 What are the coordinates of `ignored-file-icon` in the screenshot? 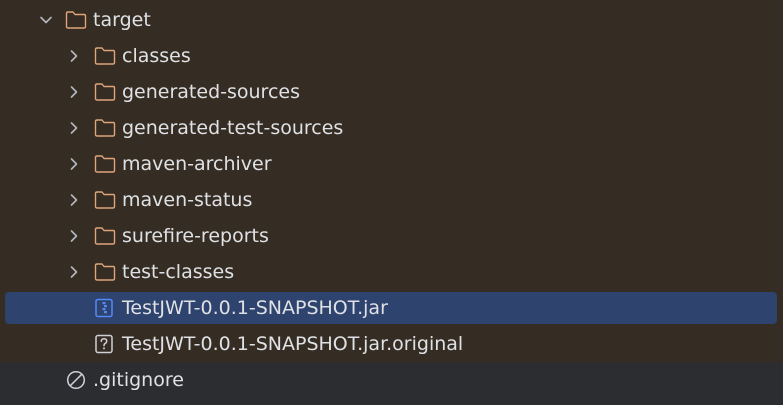 It's located at (76, 380).